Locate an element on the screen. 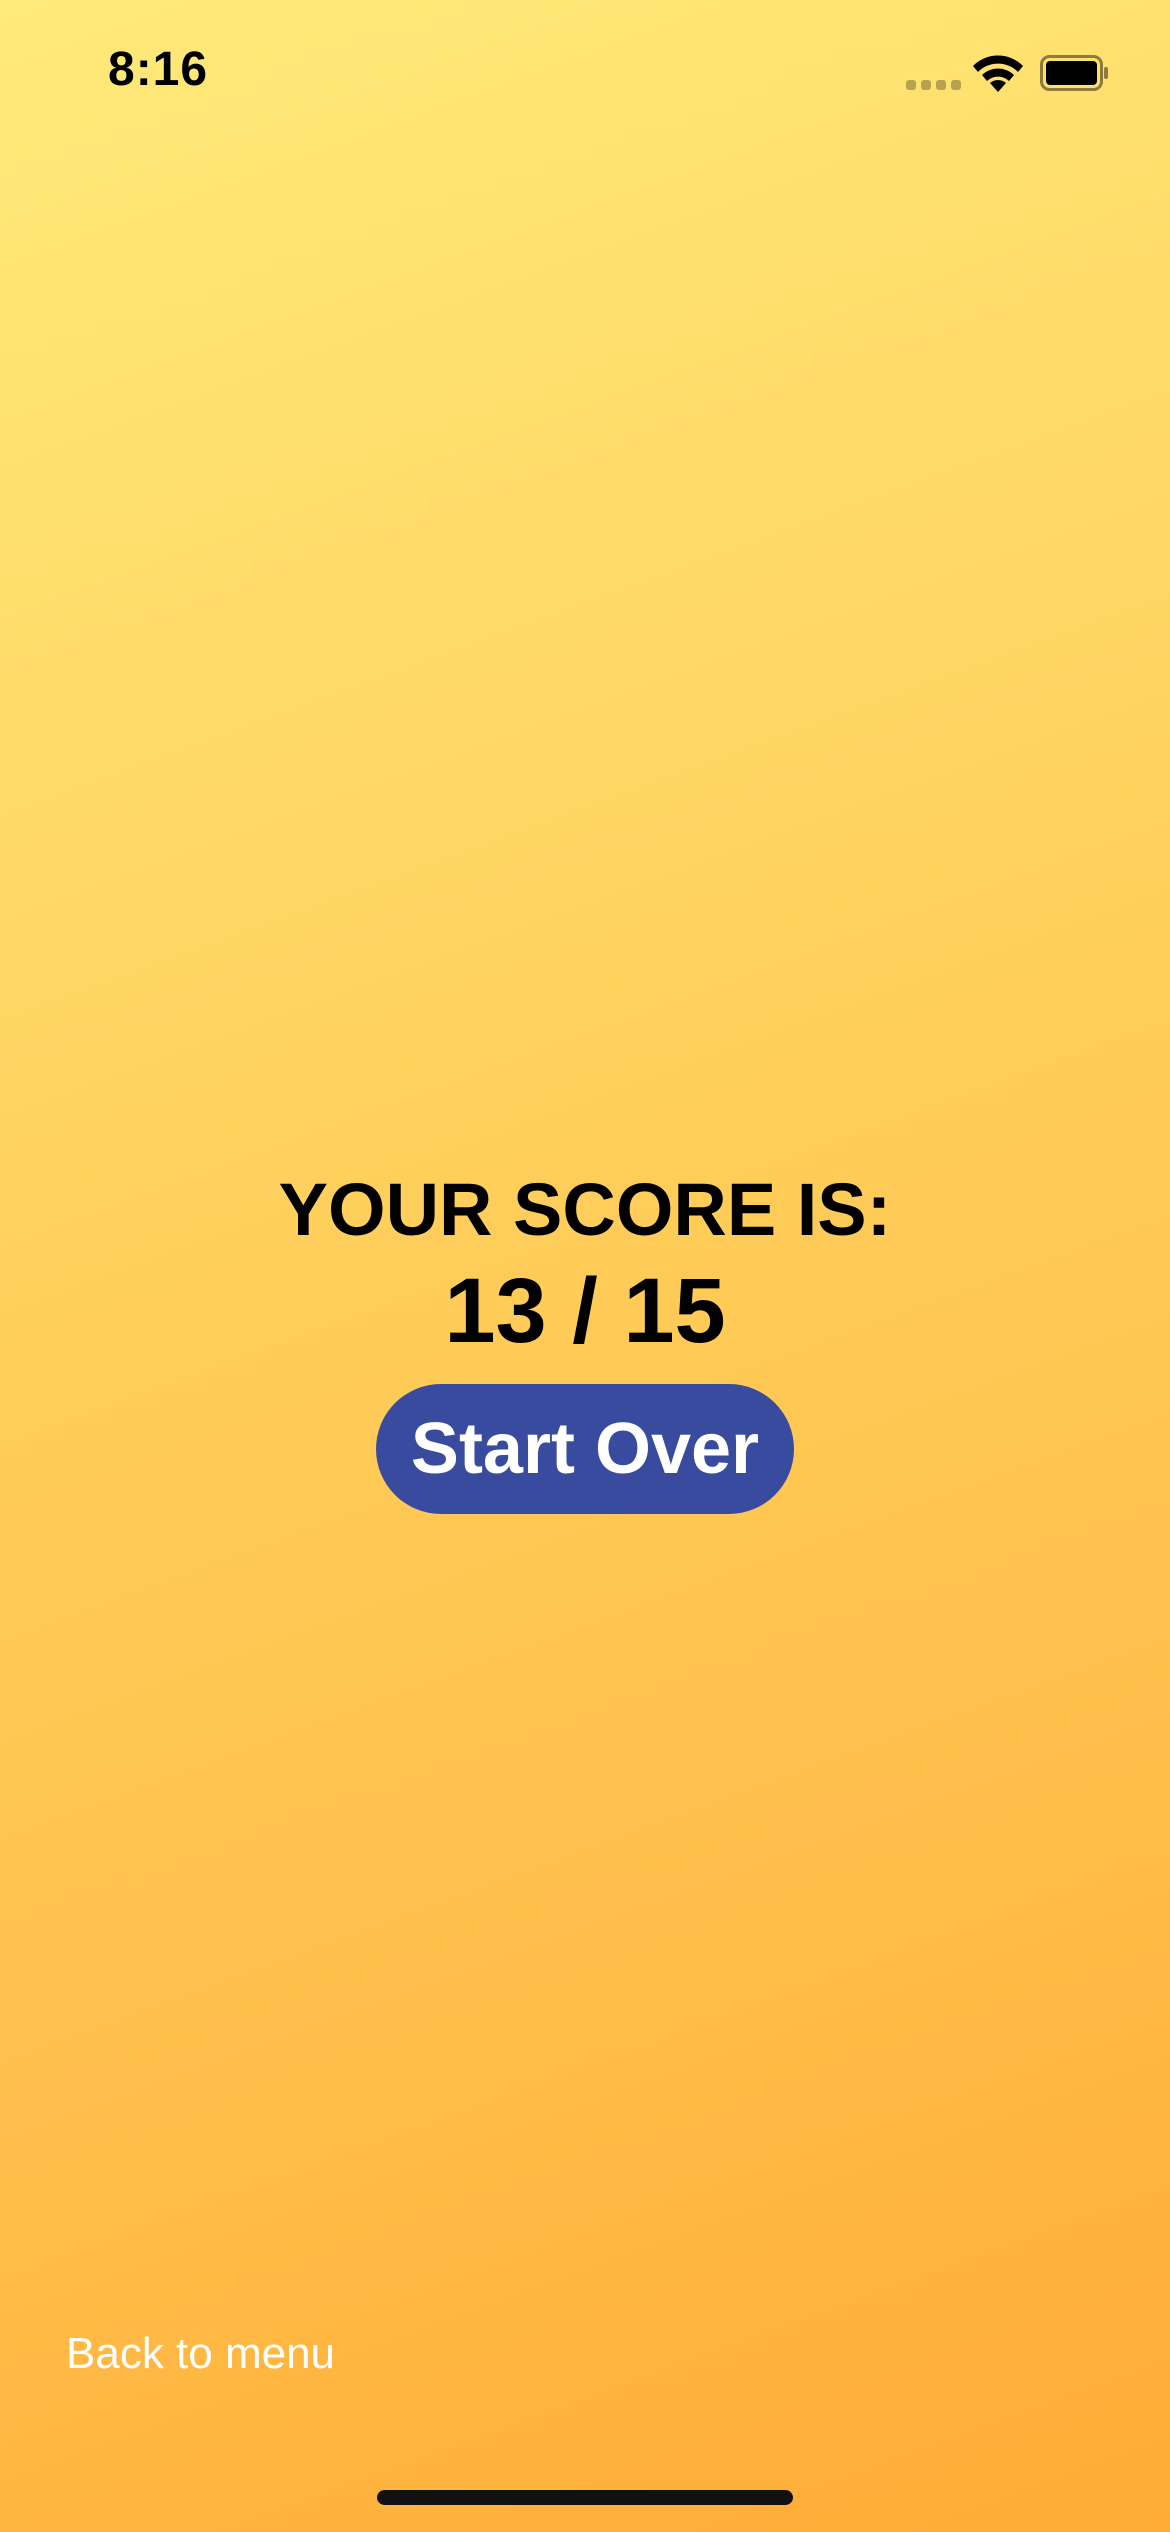  battery-icon is located at coordinates (1074, 73).